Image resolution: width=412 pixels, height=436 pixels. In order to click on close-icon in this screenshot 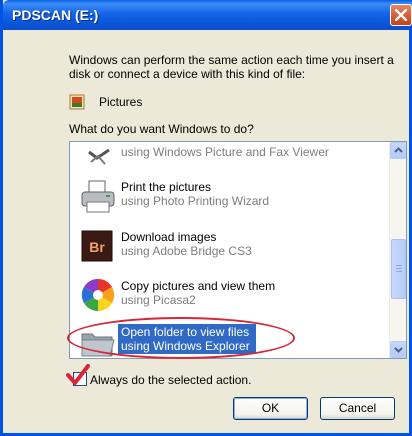, I will do `click(401, 15)`.